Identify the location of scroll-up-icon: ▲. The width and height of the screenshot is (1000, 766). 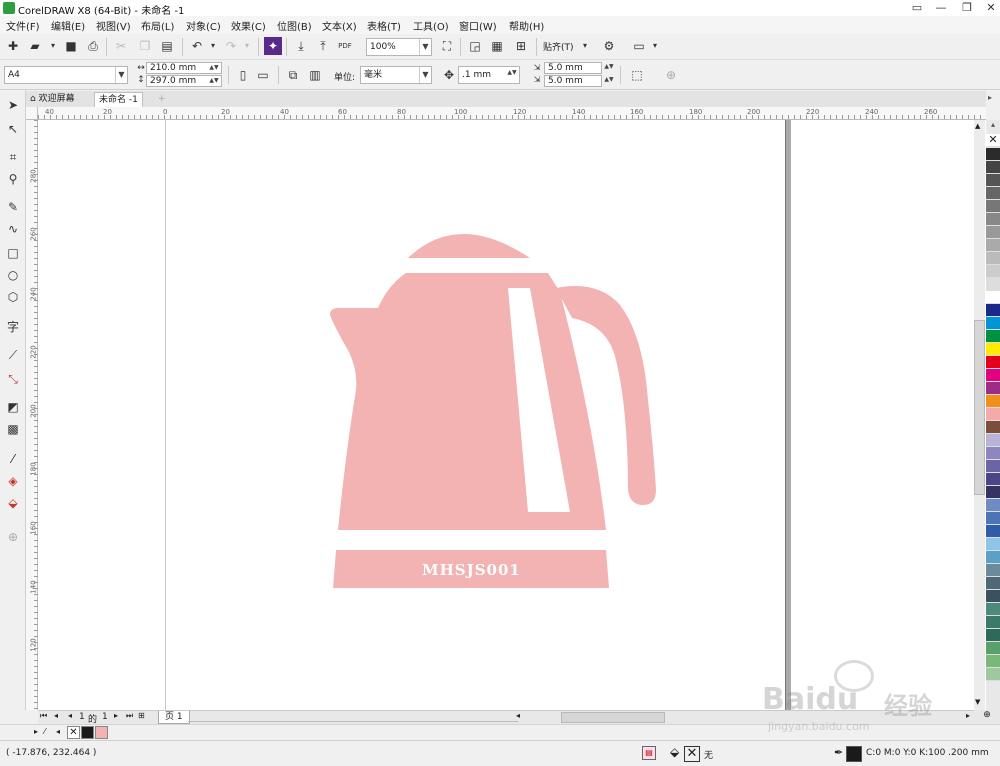
(977, 126).